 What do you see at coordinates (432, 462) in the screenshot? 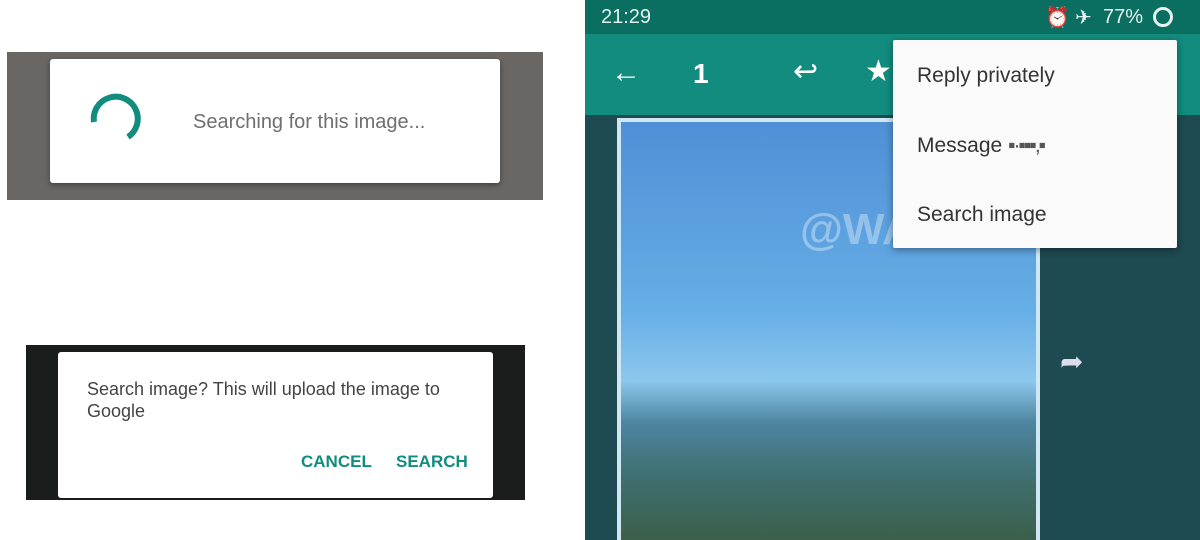
I see `search-button: SEARCH` at bounding box center [432, 462].